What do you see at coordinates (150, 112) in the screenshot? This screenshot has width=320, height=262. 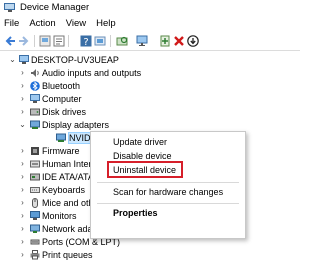 I see `tree-item-disk-drives: › Disk drives` at bounding box center [150, 112].